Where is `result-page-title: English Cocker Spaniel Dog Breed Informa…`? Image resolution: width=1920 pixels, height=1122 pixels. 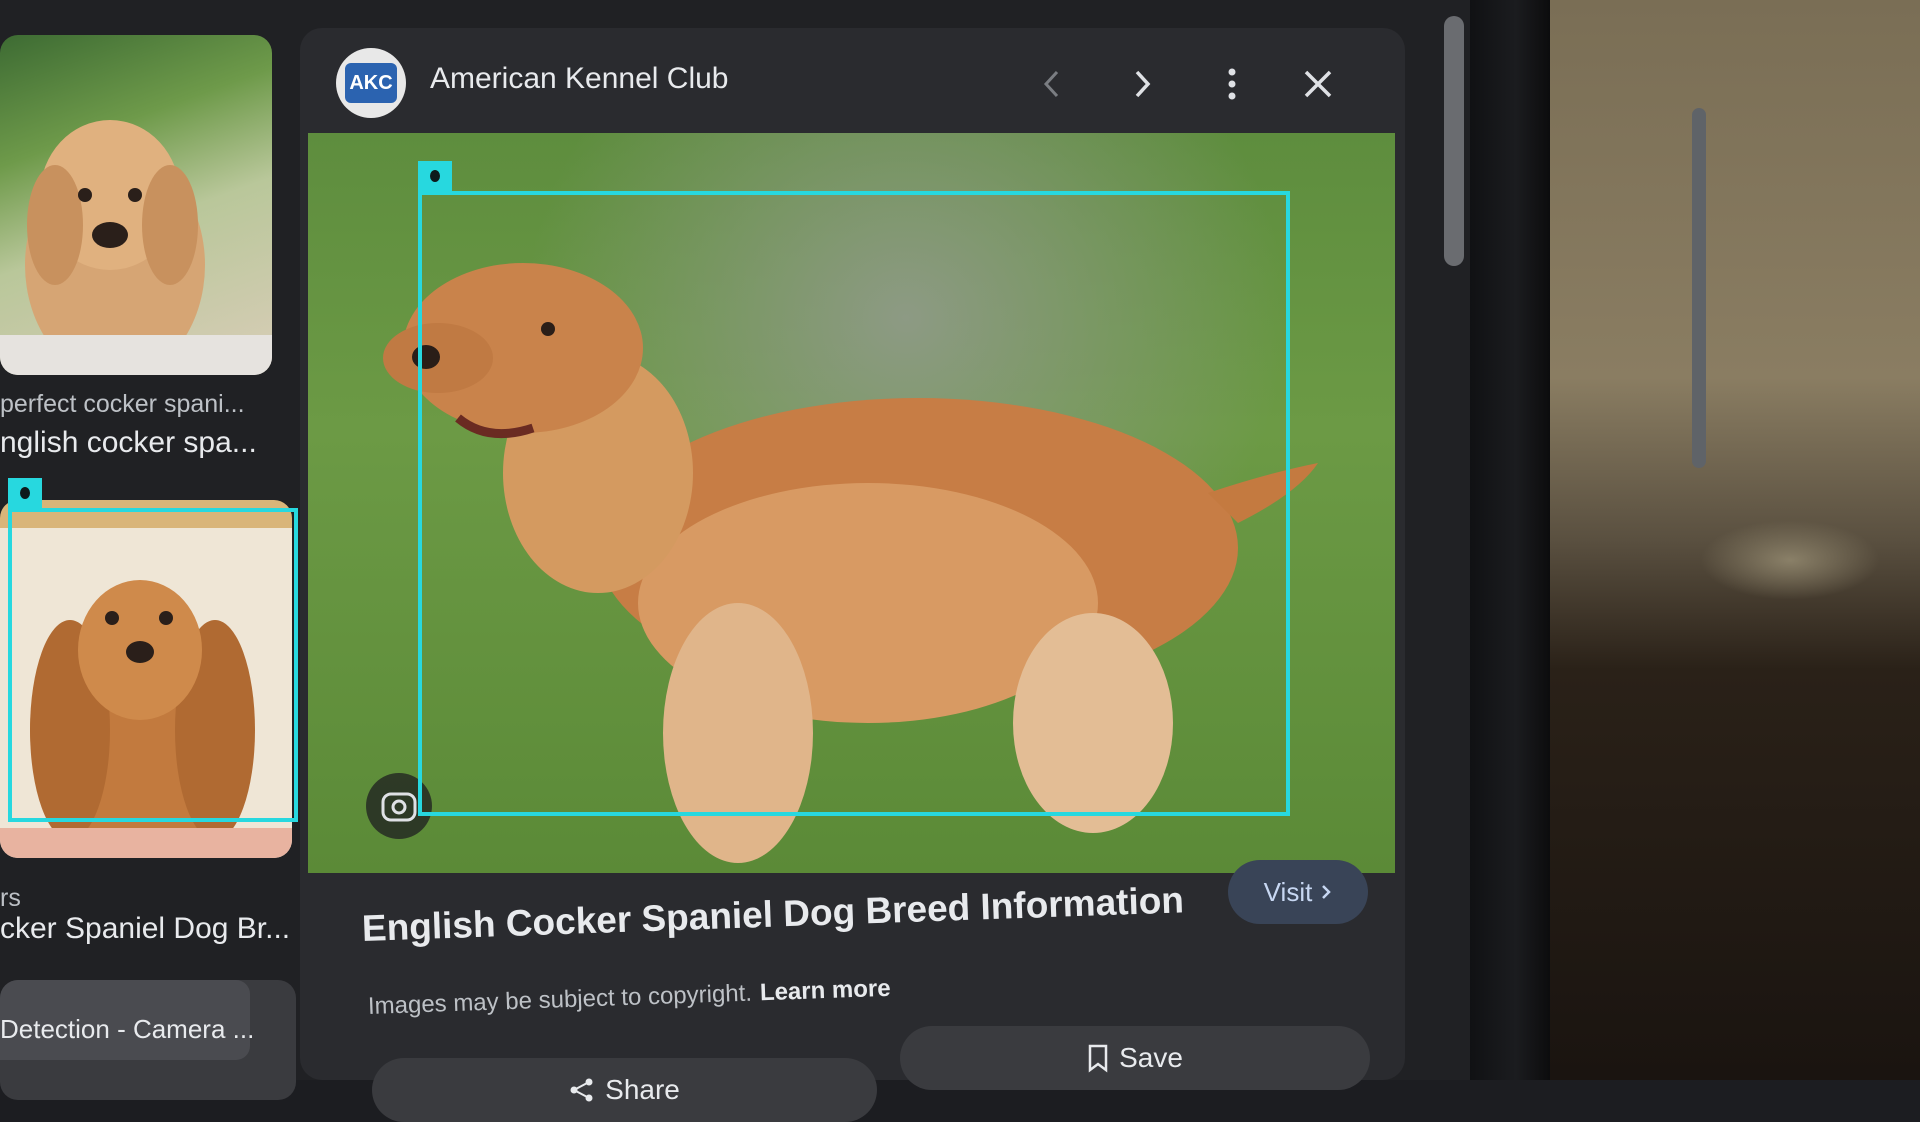
result-page-title: English Cocker Spaniel Dog Breed Informa… is located at coordinates (772, 914).